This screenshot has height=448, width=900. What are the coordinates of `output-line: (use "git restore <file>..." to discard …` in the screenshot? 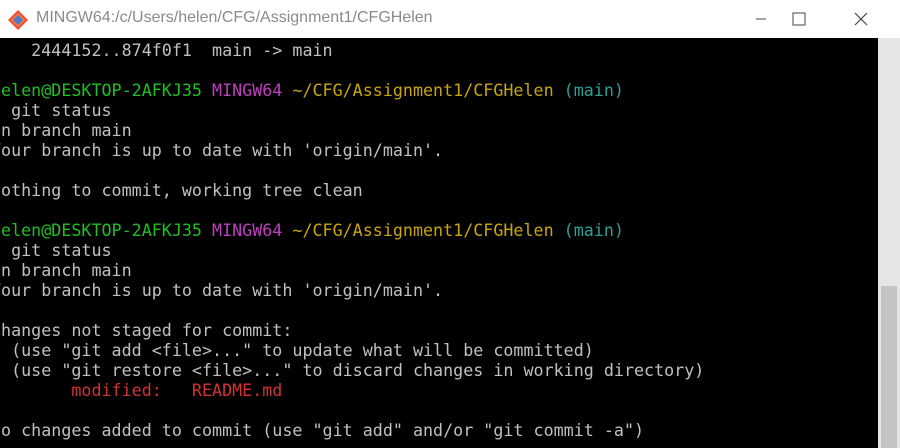 It's located at (352, 370).